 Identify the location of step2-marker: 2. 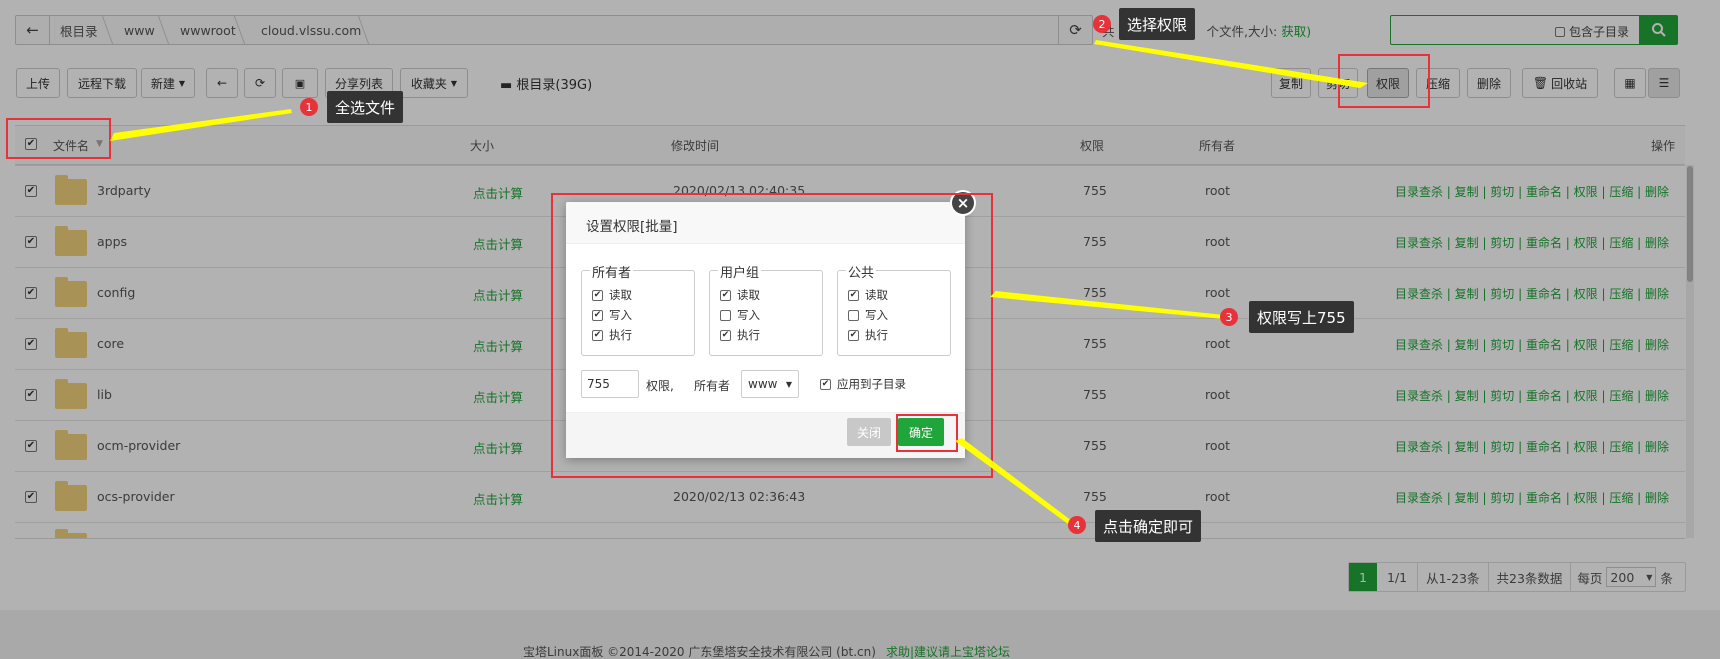
(1102, 24).